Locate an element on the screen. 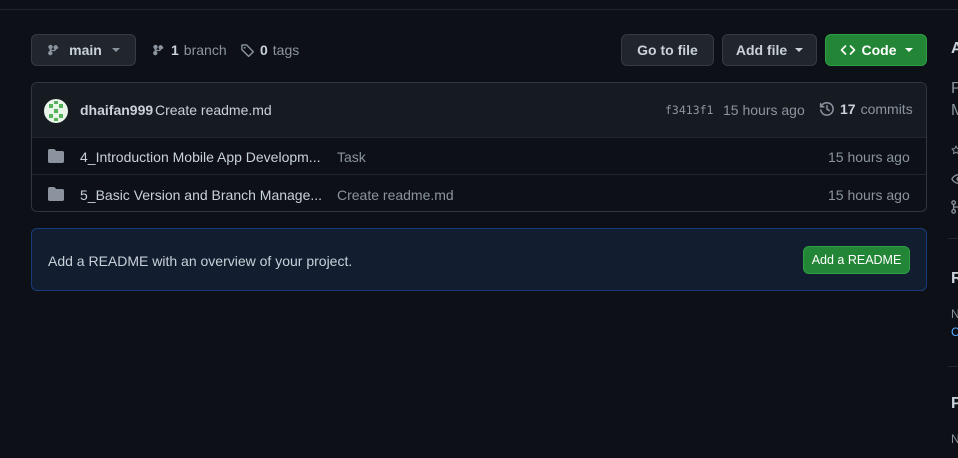 The width and height of the screenshot is (958, 458). go-to-file-label: Go to file is located at coordinates (667, 50).